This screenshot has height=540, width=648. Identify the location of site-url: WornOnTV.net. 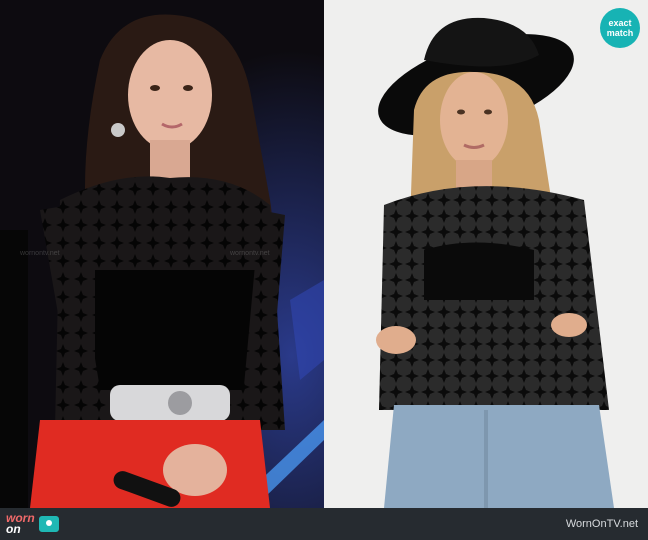
(602, 524).